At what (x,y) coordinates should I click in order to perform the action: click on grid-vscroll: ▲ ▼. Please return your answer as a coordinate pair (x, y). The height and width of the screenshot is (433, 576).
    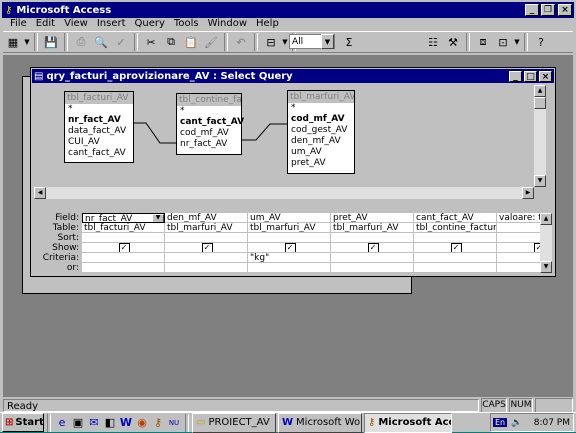
    Looking at the image, I should click on (546, 243).